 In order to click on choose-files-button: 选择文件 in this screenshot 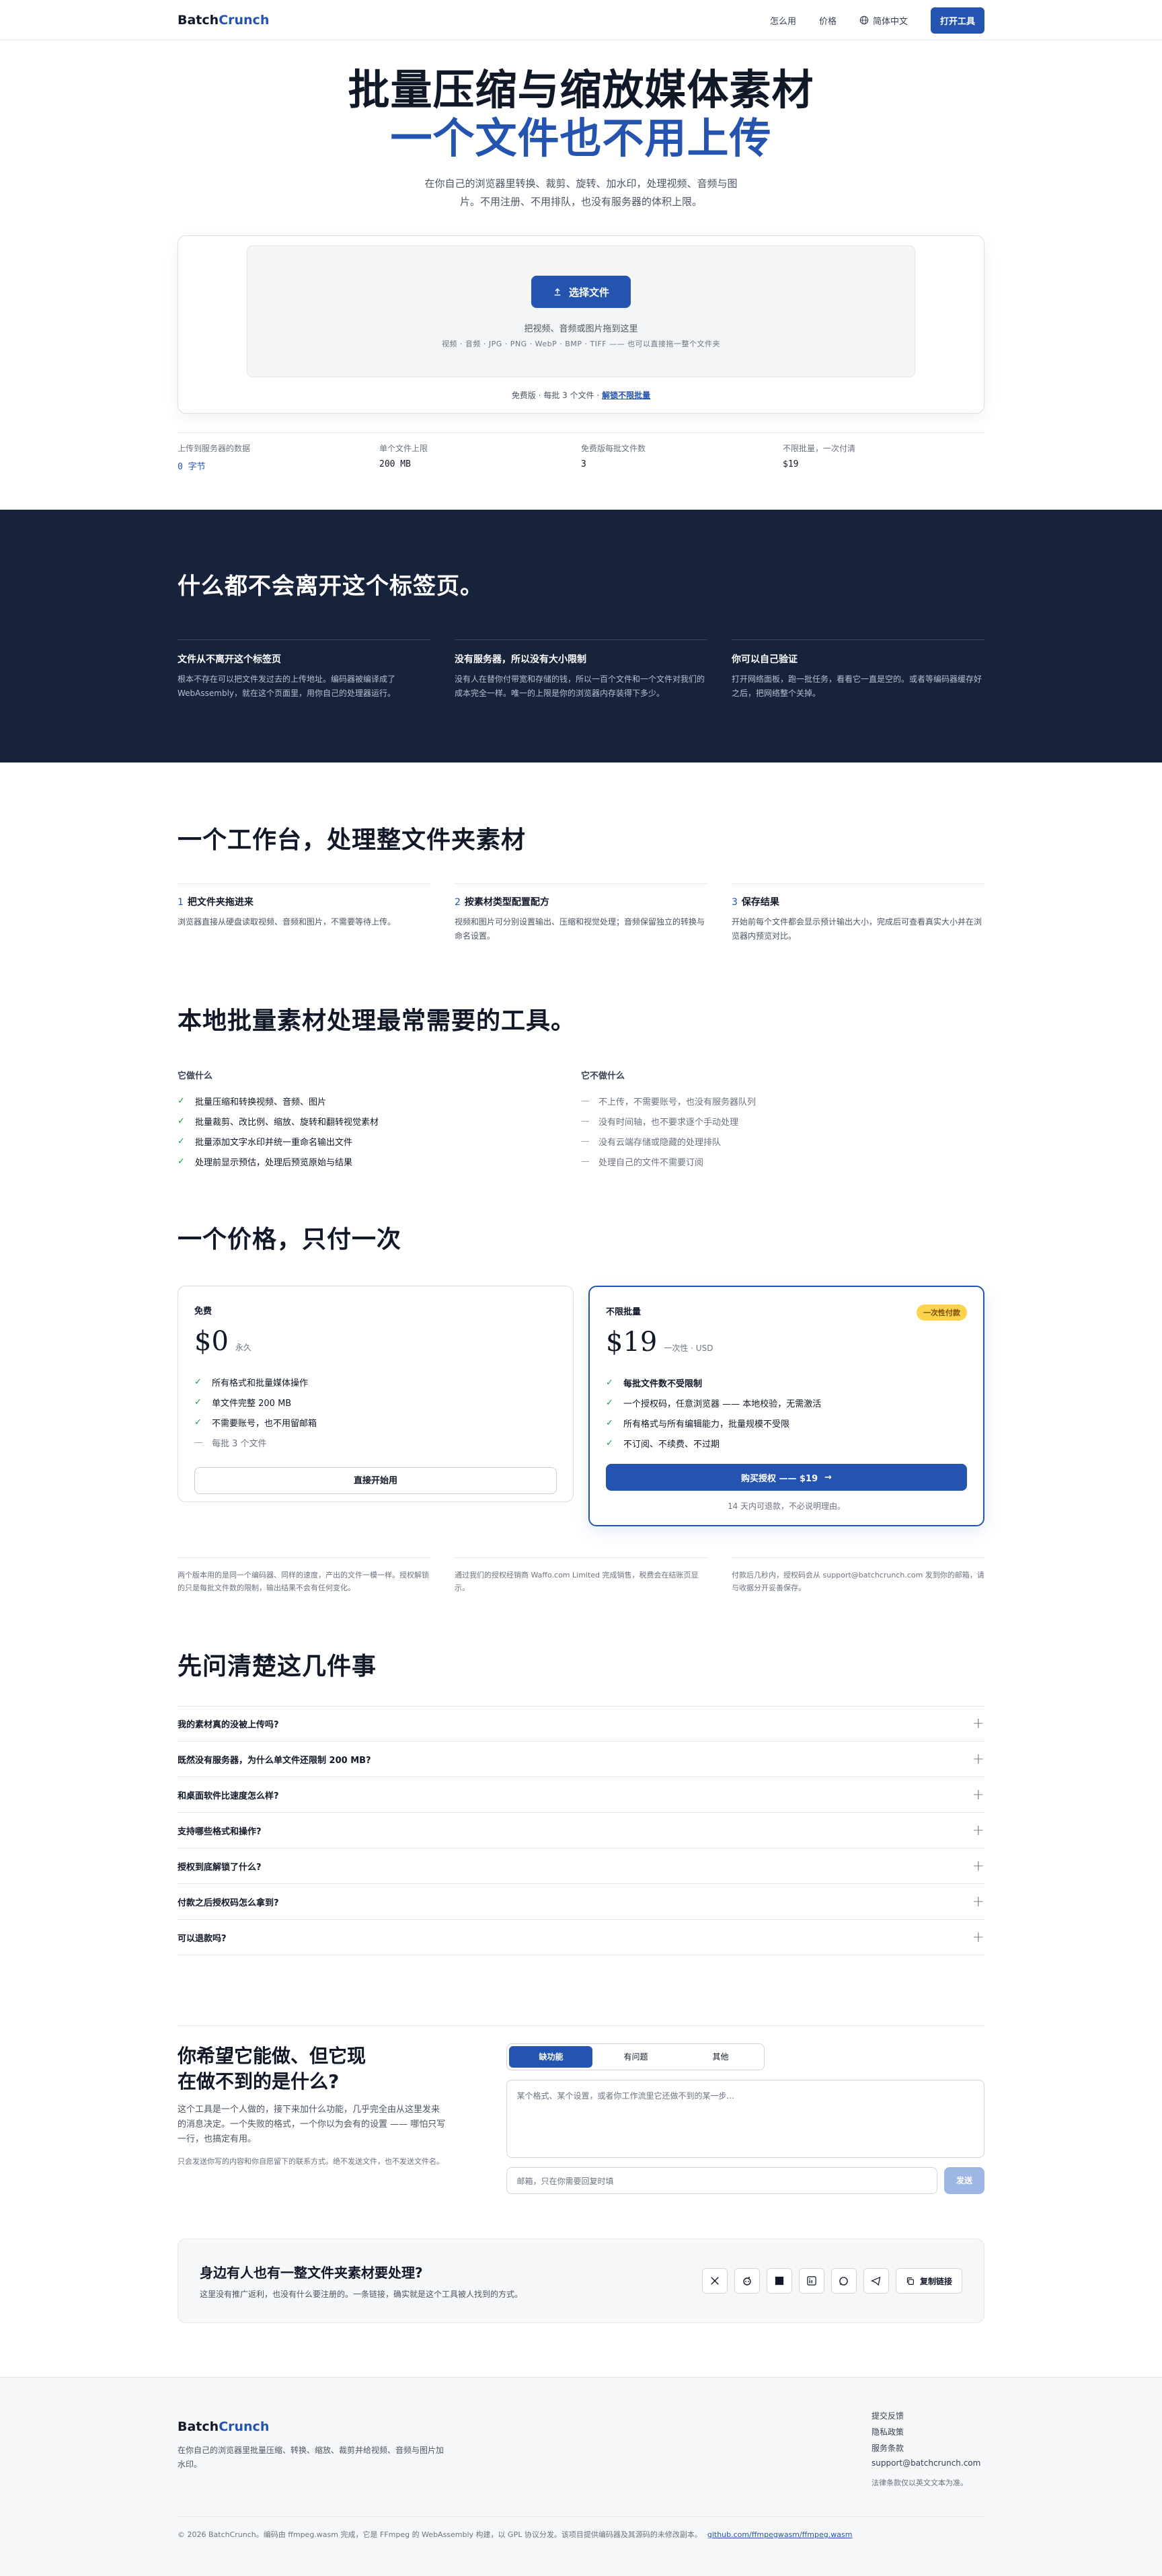, I will do `click(581, 292)`.